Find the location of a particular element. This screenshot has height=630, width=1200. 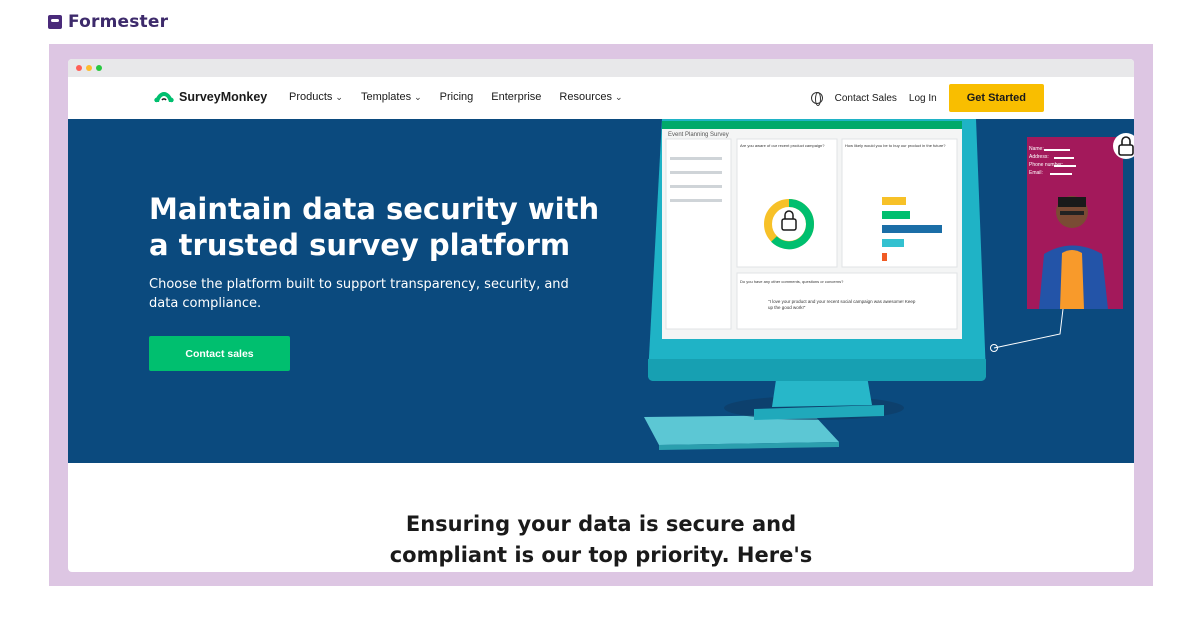

nav-enterprise: Enterprise is located at coordinates (516, 97).